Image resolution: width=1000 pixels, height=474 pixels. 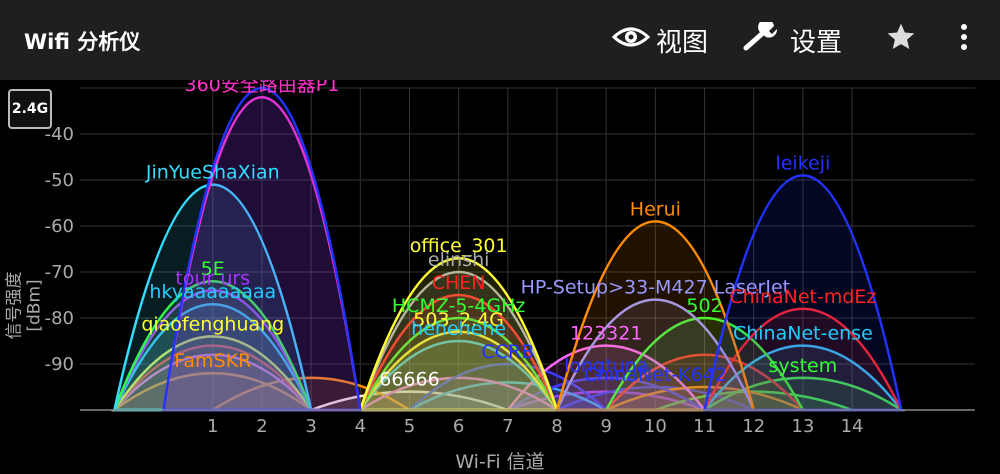 What do you see at coordinates (262, 88) in the screenshot?
I see `network-label: 360安全路由器P1` at bounding box center [262, 88].